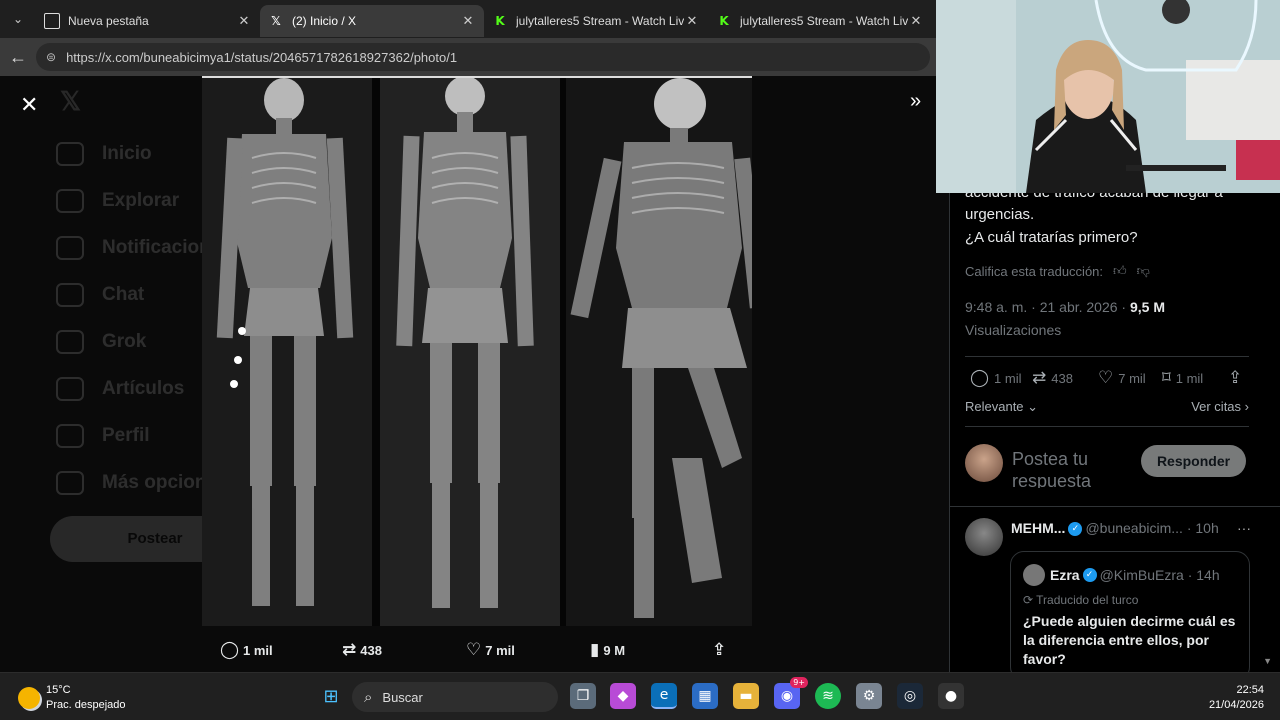 Image resolution: width=1280 pixels, height=720 pixels. What do you see at coordinates (1220, 406) in the screenshot?
I see `view-quotes-link: Ver citas ›` at bounding box center [1220, 406].